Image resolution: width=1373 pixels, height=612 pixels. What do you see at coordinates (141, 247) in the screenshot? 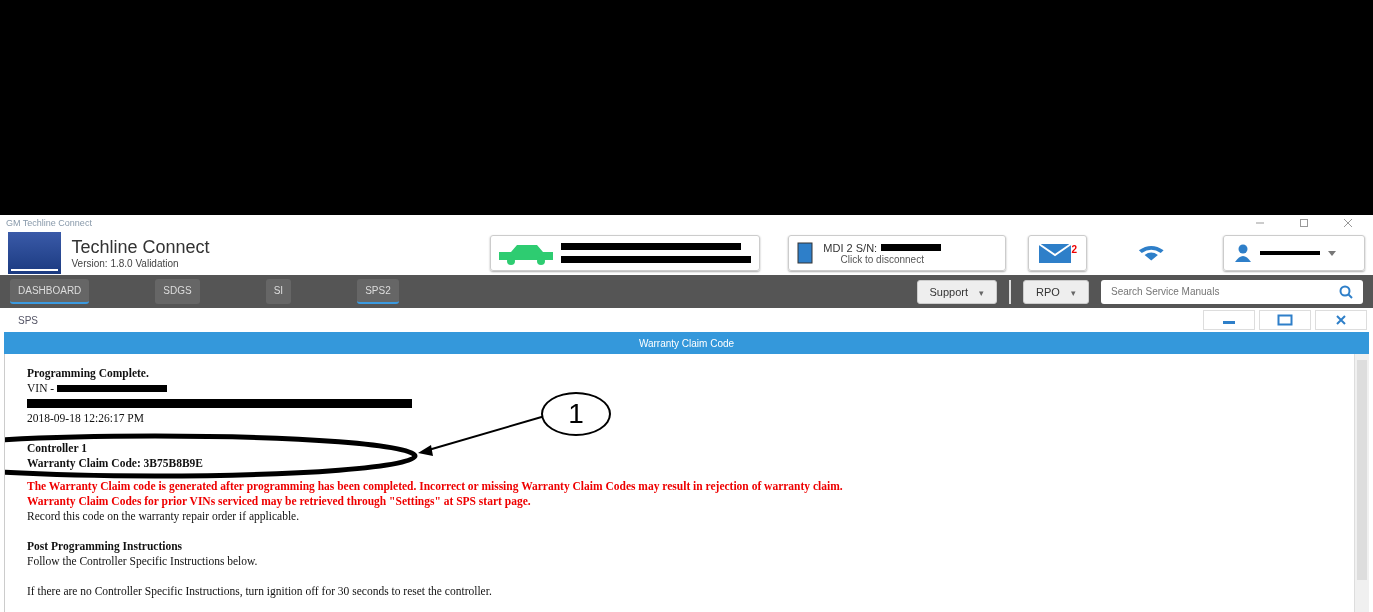
I see `app-name: Techline Connect` at bounding box center [141, 247].